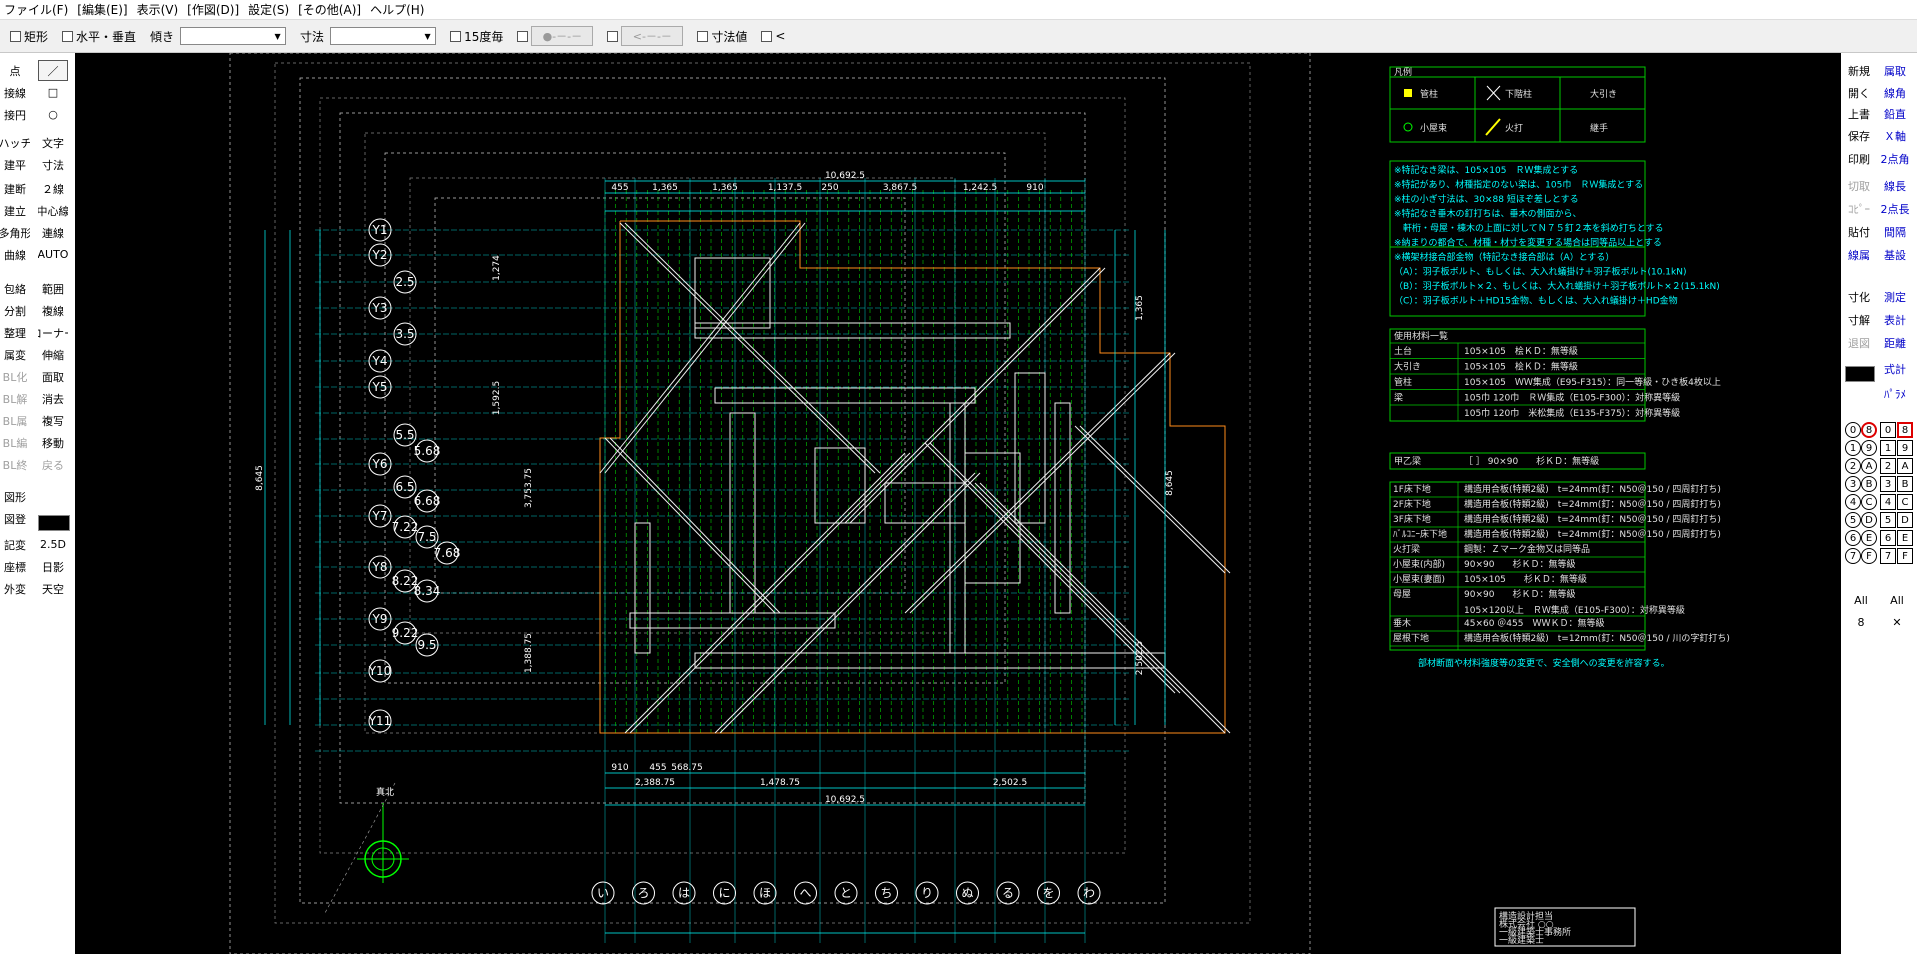 This screenshot has height=954, width=1917. Describe the element at coordinates (1853, 430) in the screenshot. I see `layer-group-0: 0` at that location.